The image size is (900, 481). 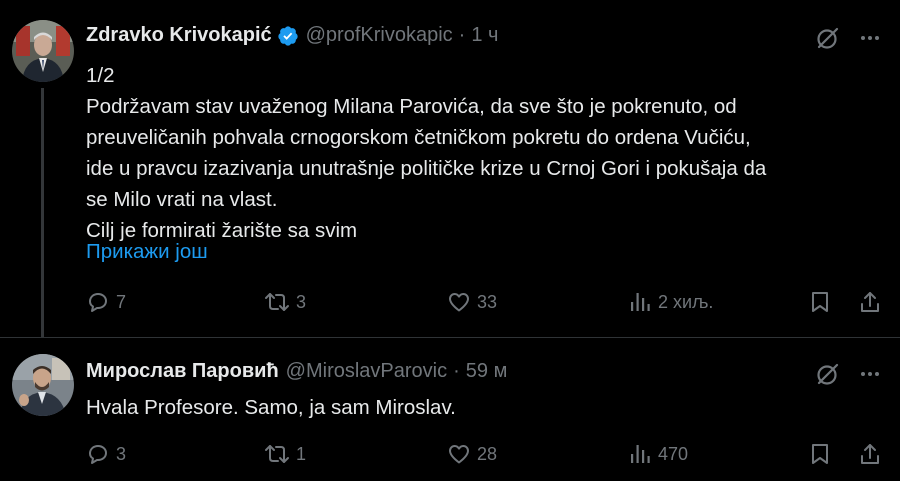 I want to click on reply-button: 3, so click(x=106, y=454).